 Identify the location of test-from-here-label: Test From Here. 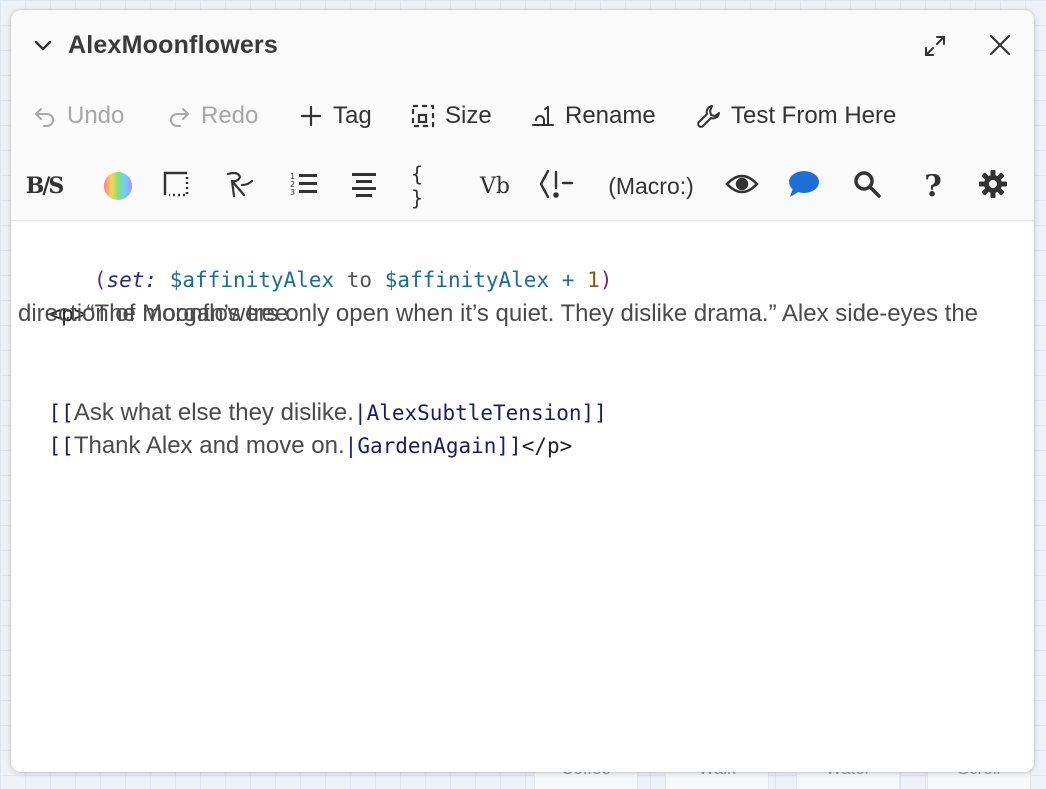
(814, 115).